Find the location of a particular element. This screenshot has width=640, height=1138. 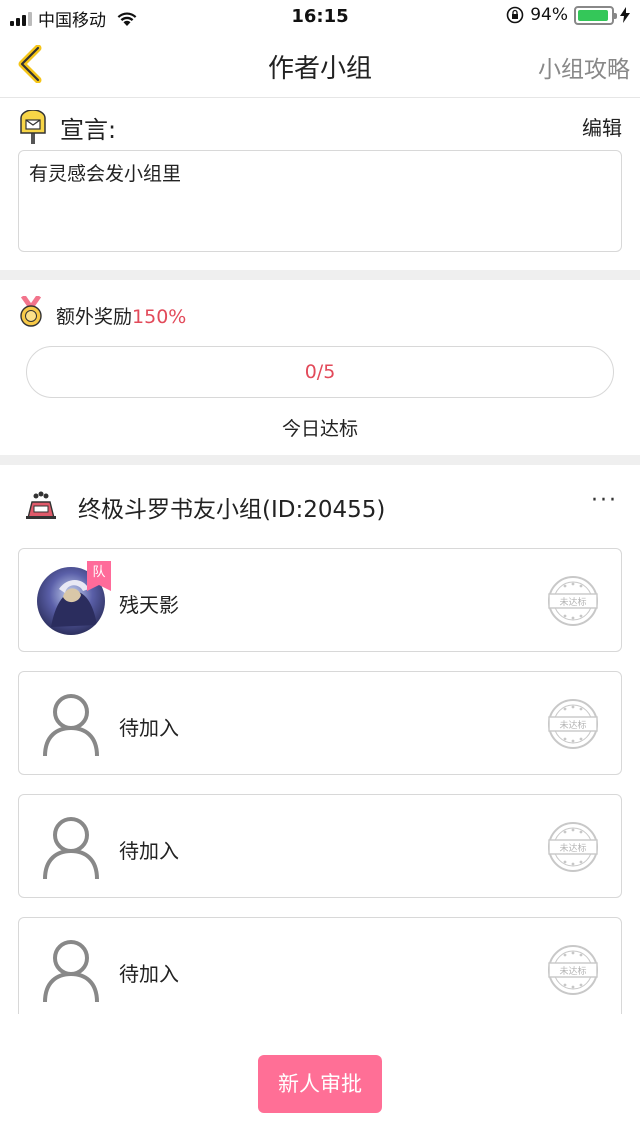

new-member-approval-button: 新人审批 is located at coordinates (320, 1084).